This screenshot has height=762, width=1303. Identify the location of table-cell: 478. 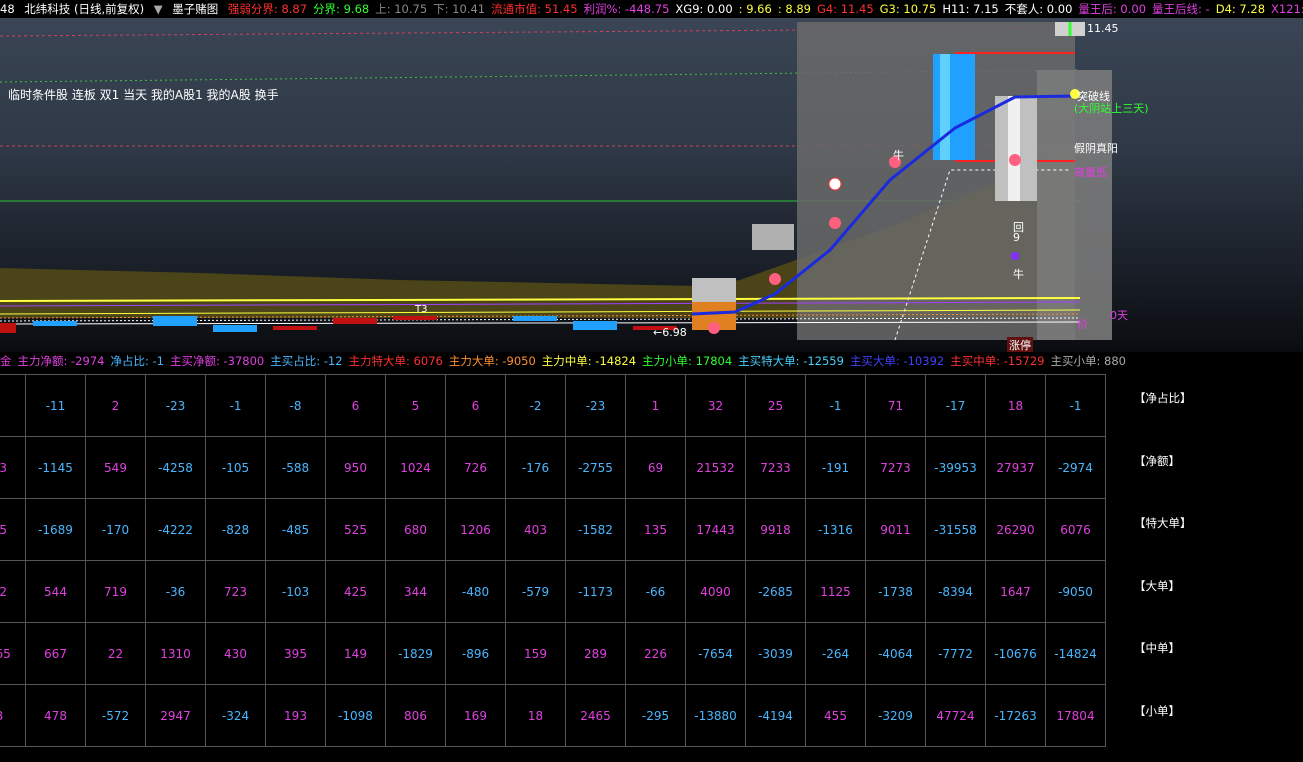
(55, 715).